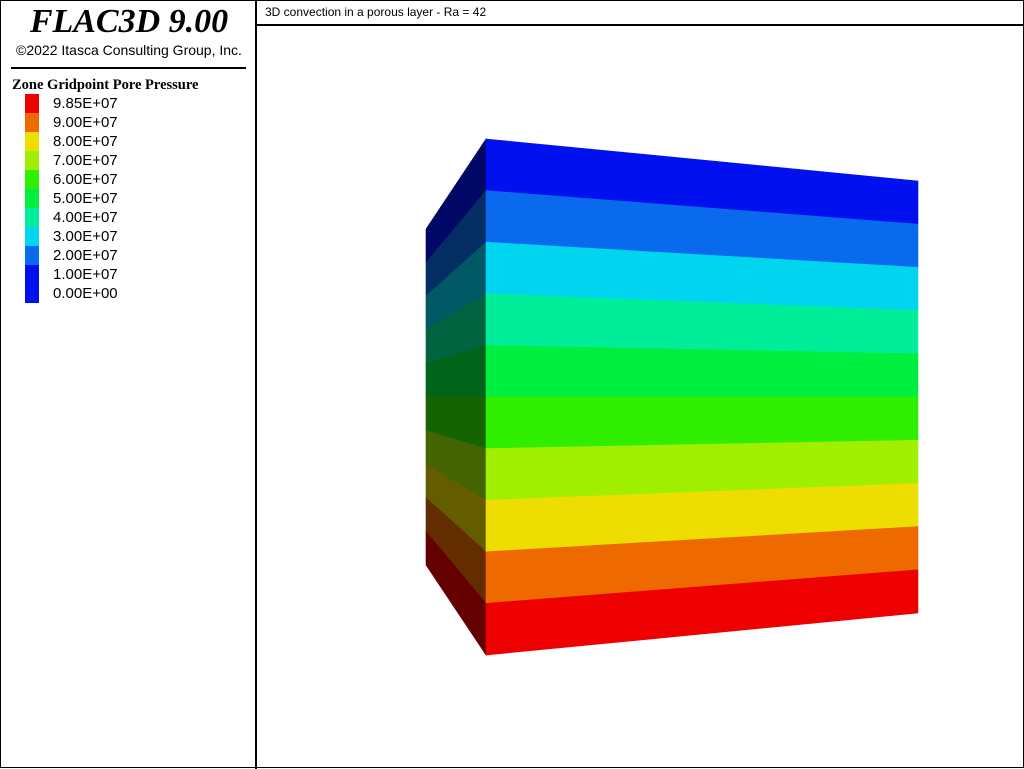 The image size is (1024, 769). Describe the element at coordinates (85, 141) in the screenshot. I see `legend-label: 8.00E+07` at that location.